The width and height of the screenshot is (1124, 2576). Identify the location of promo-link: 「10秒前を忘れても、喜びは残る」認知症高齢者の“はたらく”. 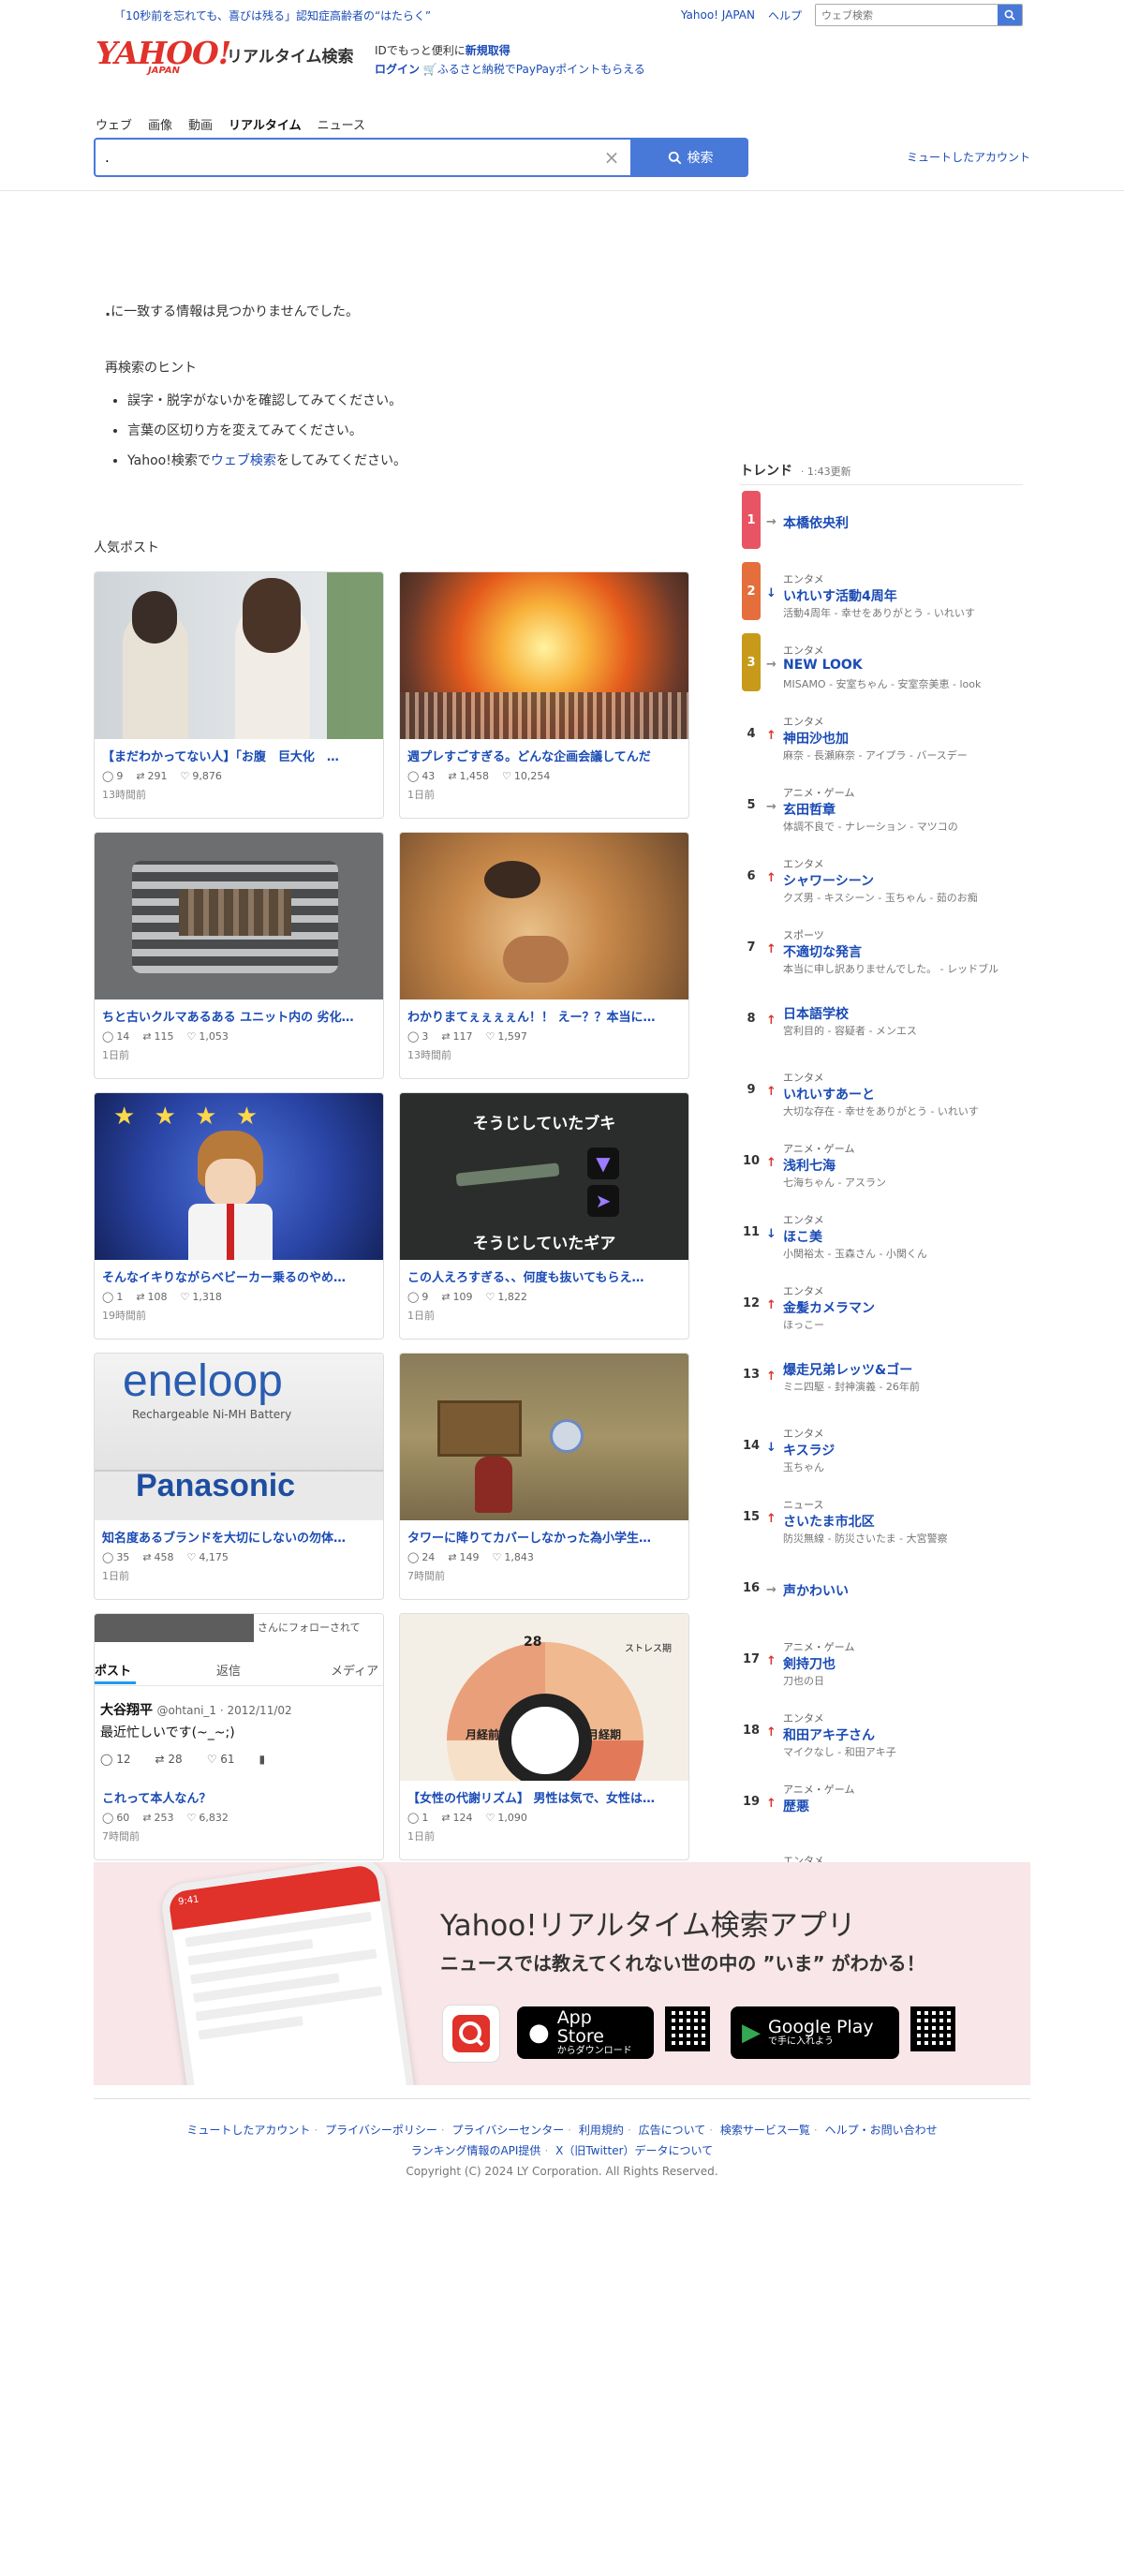
(272, 15).